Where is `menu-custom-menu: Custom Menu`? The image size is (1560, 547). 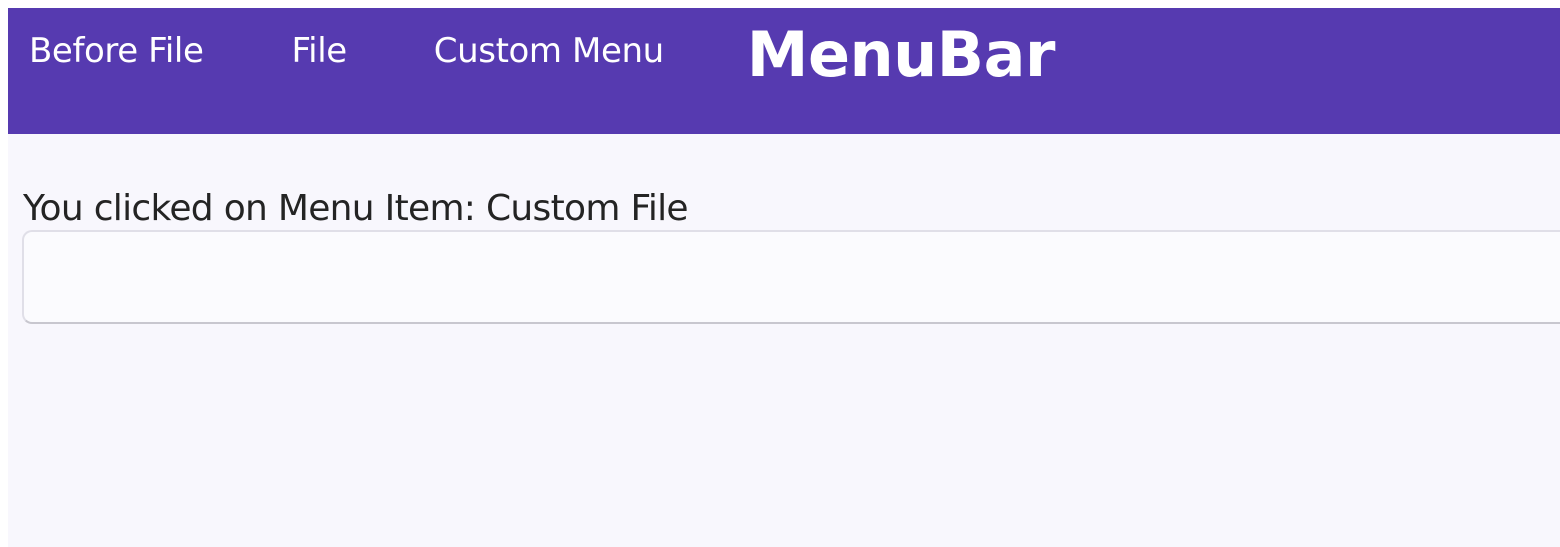 menu-custom-menu: Custom Menu is located at coordinates (549, 51).